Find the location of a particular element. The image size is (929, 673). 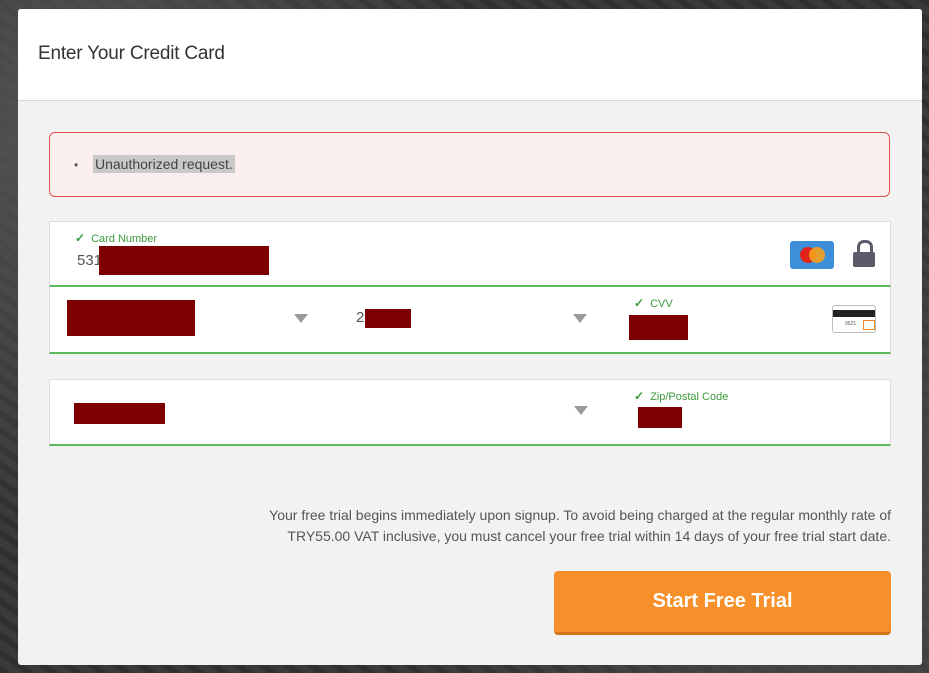

cvv-card-icon: 9521 is located at coordinates (854, 319).